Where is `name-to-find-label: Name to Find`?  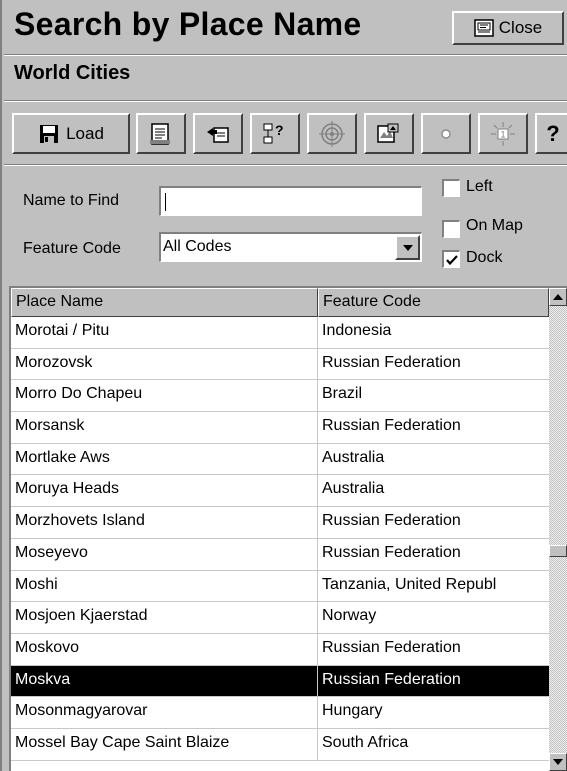 name-to-find-label: Name to Find is located at coordinates (71, 200).